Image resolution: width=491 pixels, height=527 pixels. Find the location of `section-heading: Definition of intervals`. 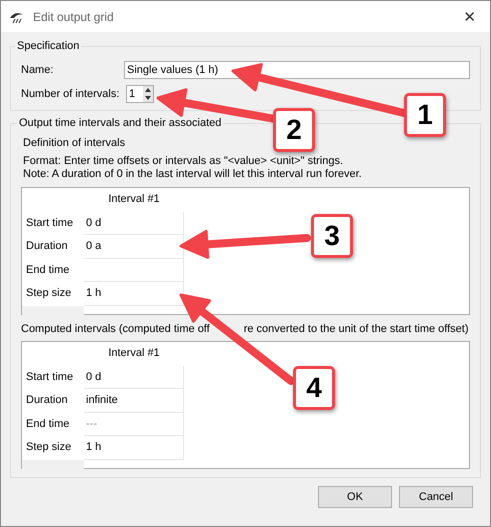

section-heading: Definition of intervals is located at coordinates (74, 143).